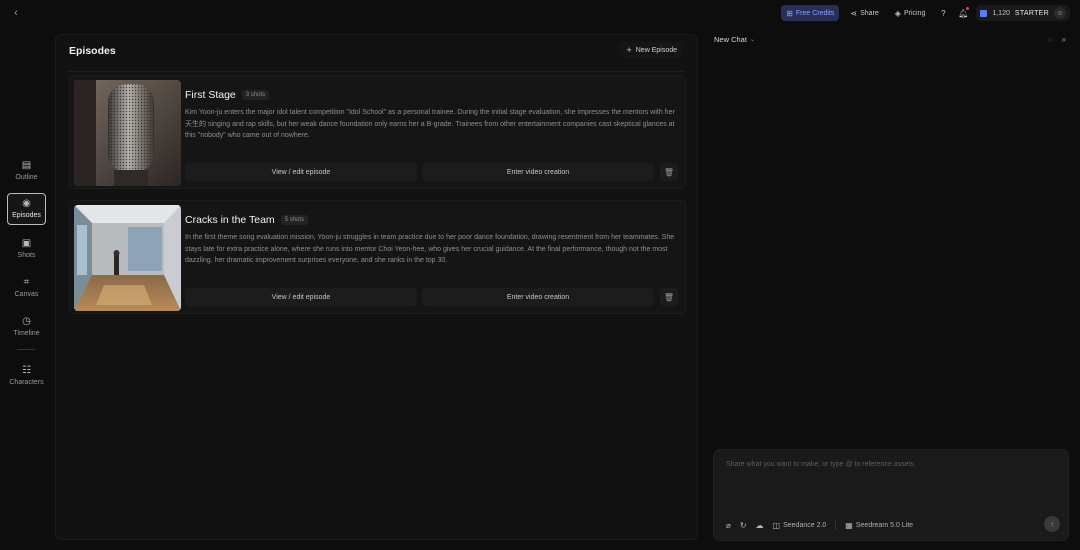  What do you see at coordinates (869, 13) in the screenshot?
I see `share-label: Share` at bounding box center [869, 13].